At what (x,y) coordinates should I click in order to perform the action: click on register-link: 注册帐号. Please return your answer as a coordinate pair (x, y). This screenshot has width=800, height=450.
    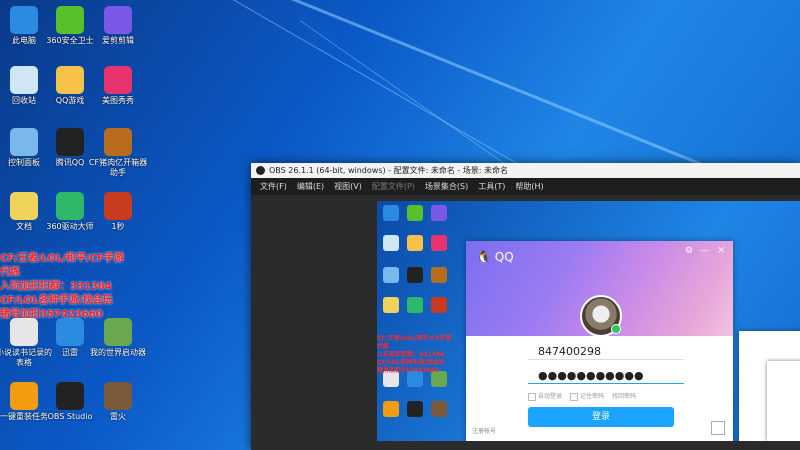
    Looking at the image, I should click on (484, 430).